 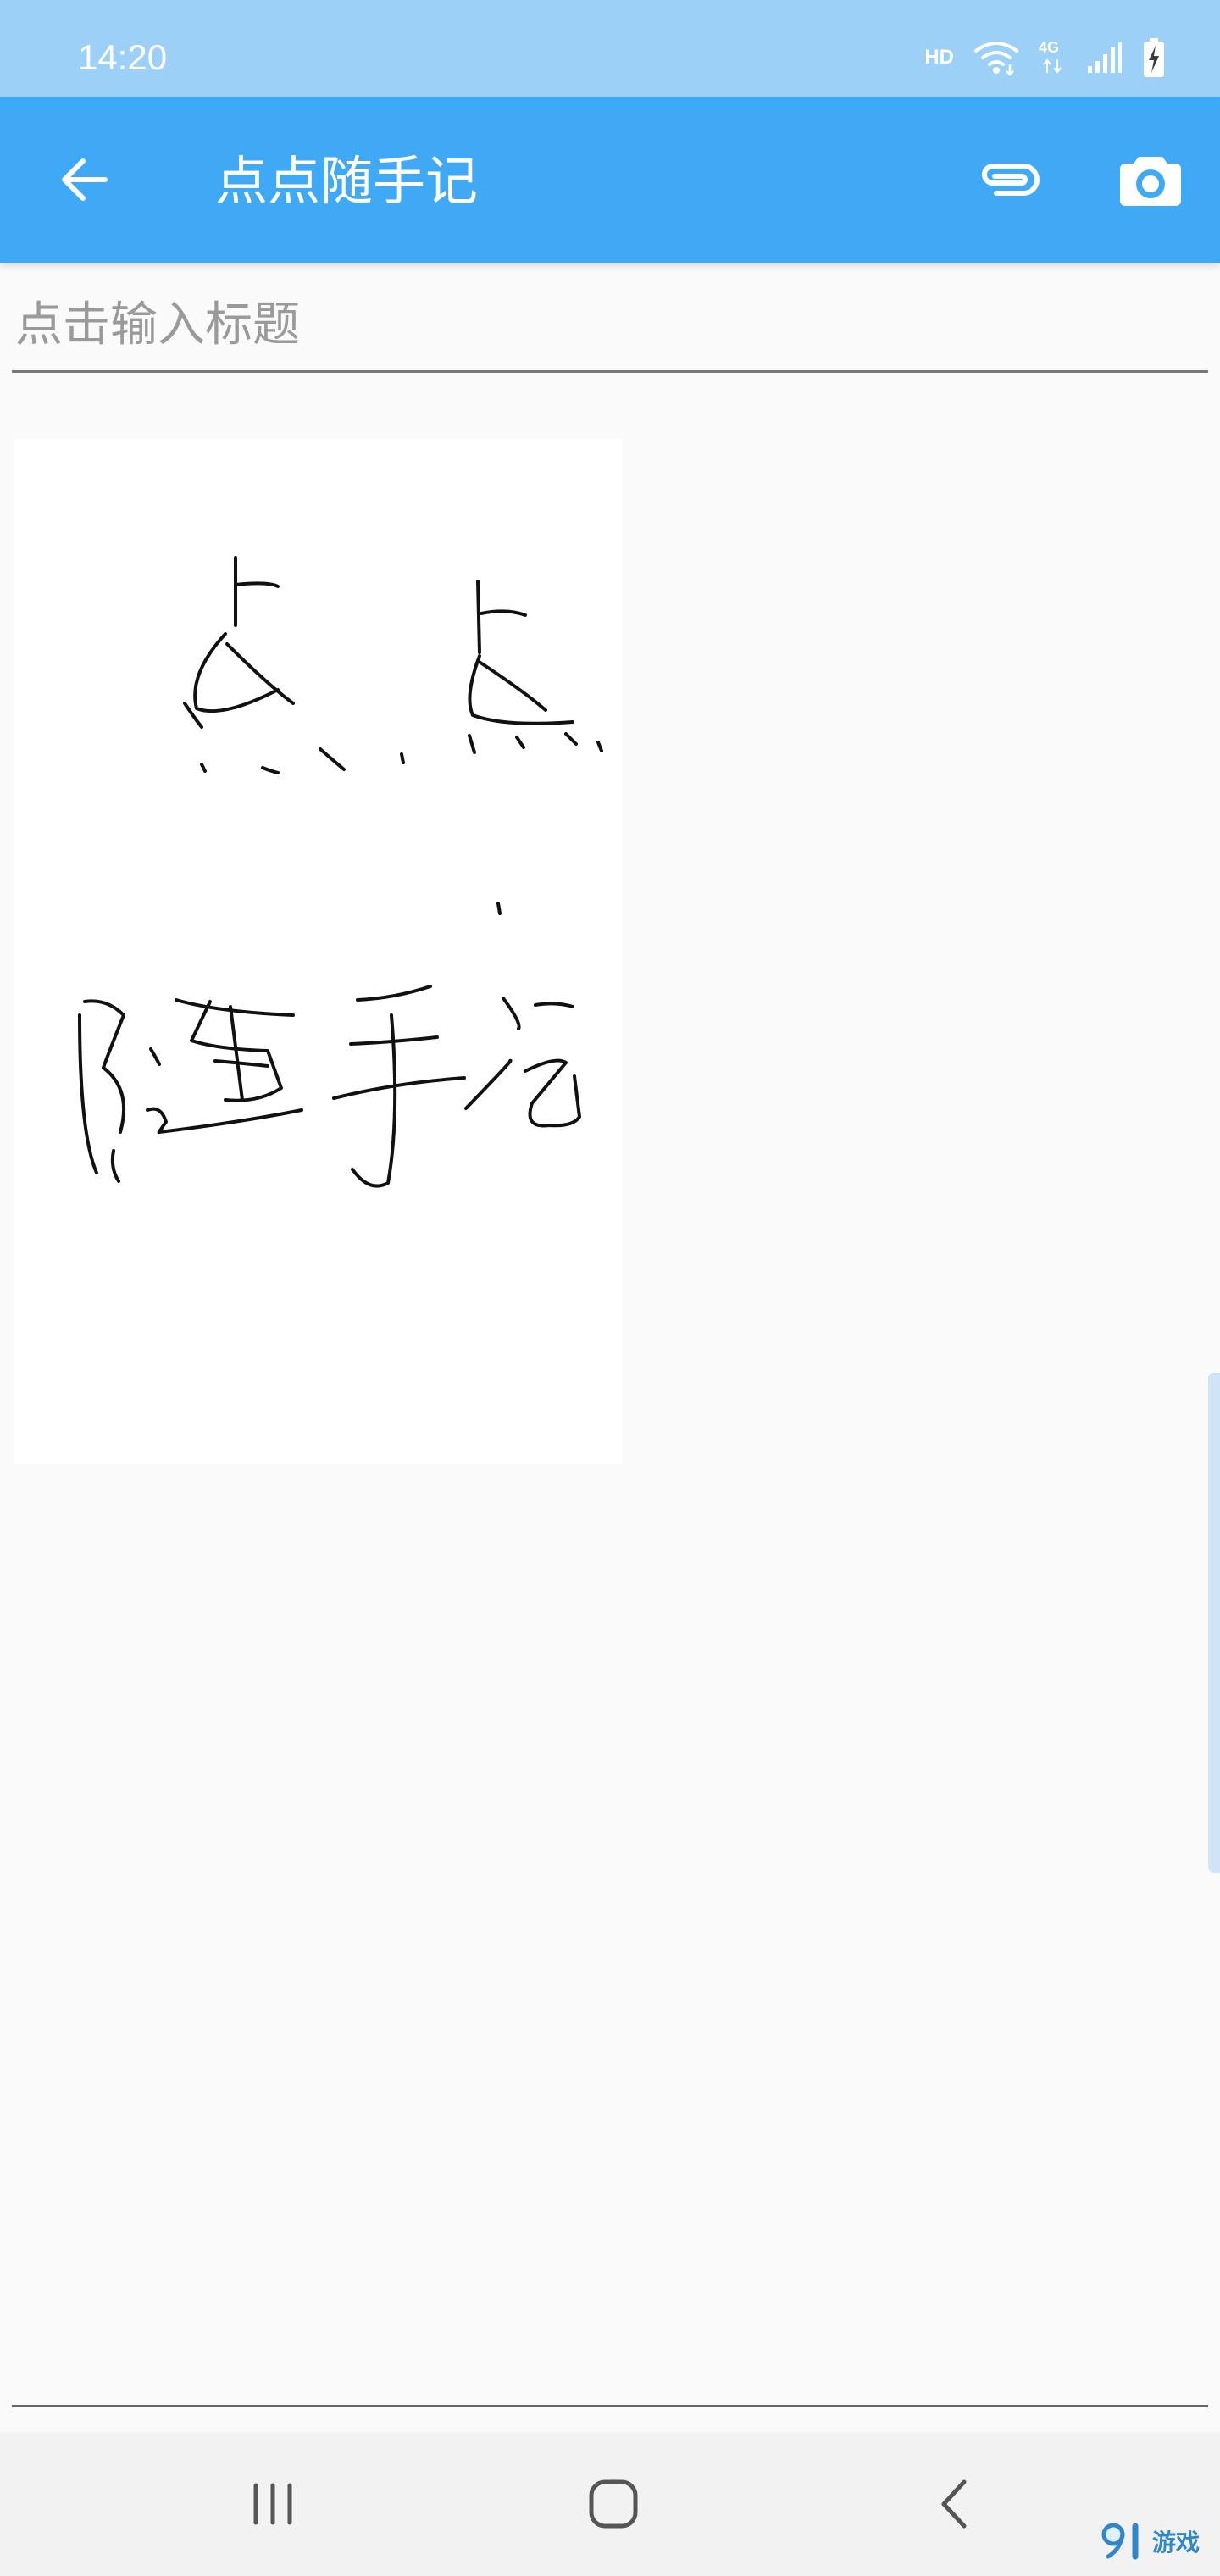 I want to click on page-title: 点点随手记, so click(x=347, y=181).